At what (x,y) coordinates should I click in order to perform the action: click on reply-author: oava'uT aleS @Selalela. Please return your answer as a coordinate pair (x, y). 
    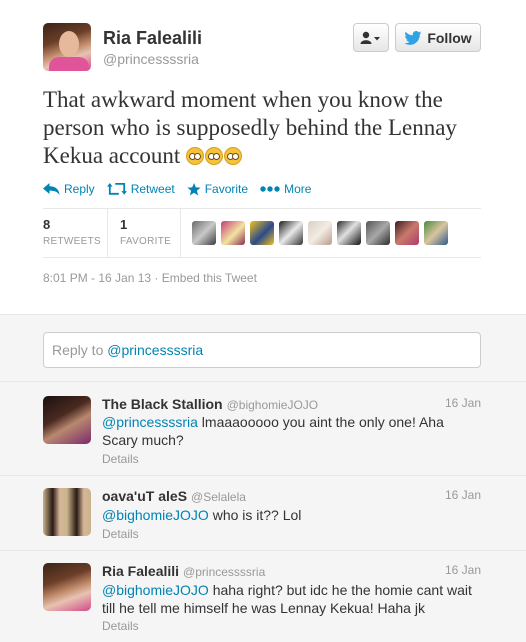
    Looking at the image, I should click on (174, 496).